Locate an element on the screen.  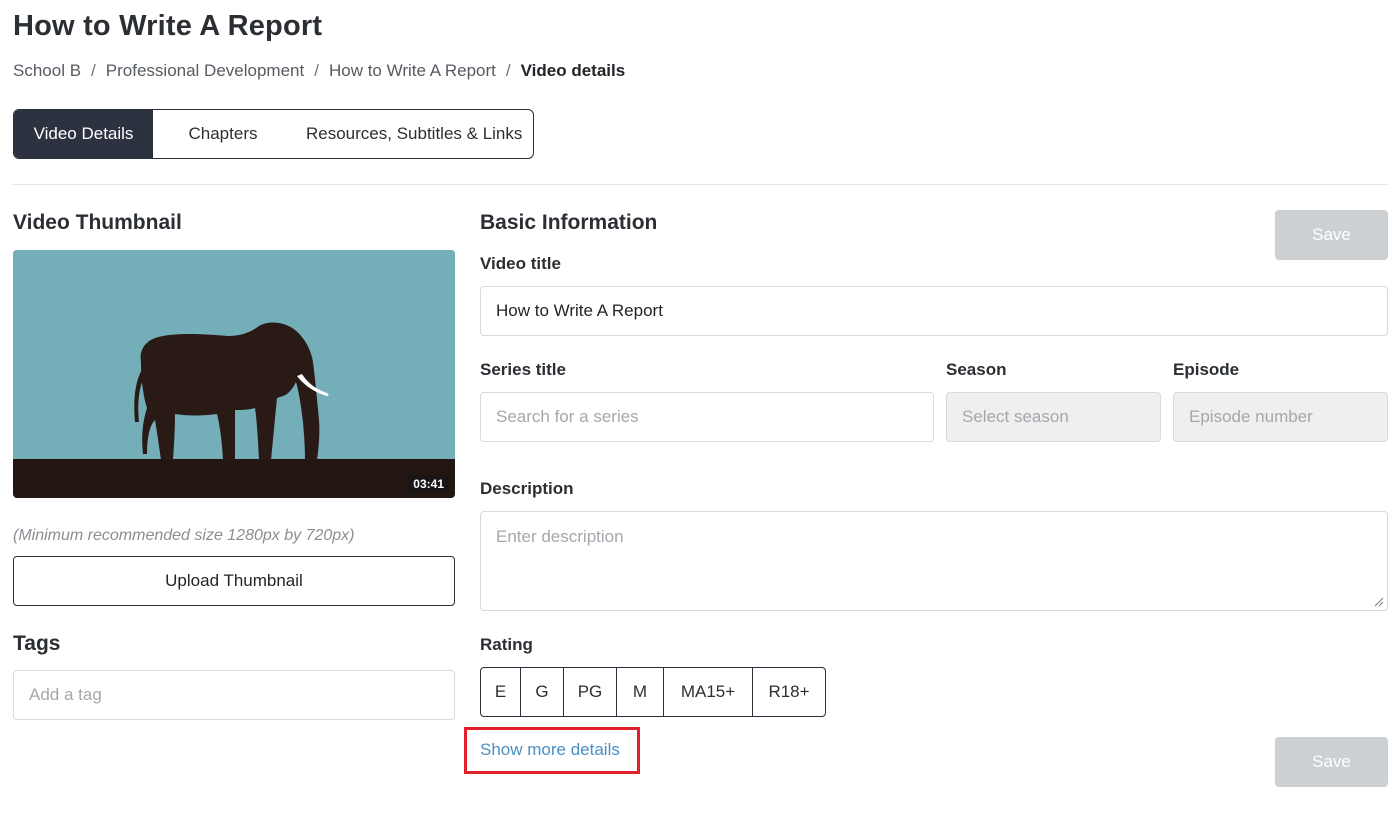
video-title-label: Video title is located at coordinates (520, 263).